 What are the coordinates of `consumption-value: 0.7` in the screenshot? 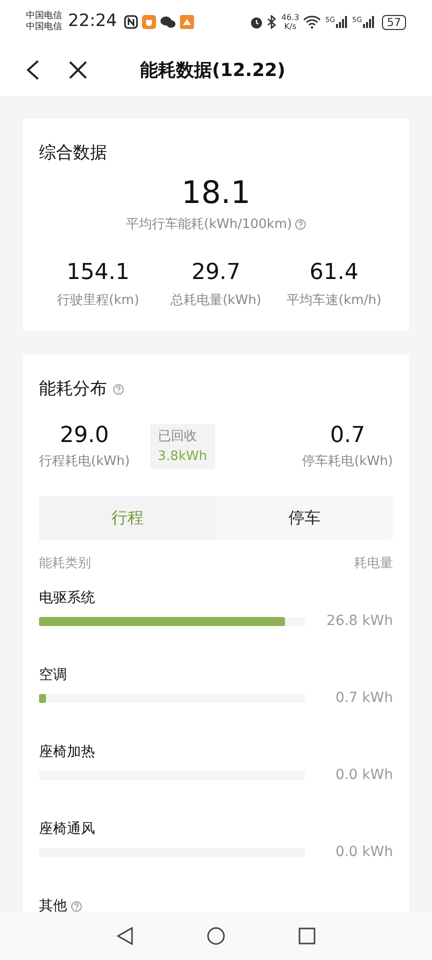 It's located at (348, 436).